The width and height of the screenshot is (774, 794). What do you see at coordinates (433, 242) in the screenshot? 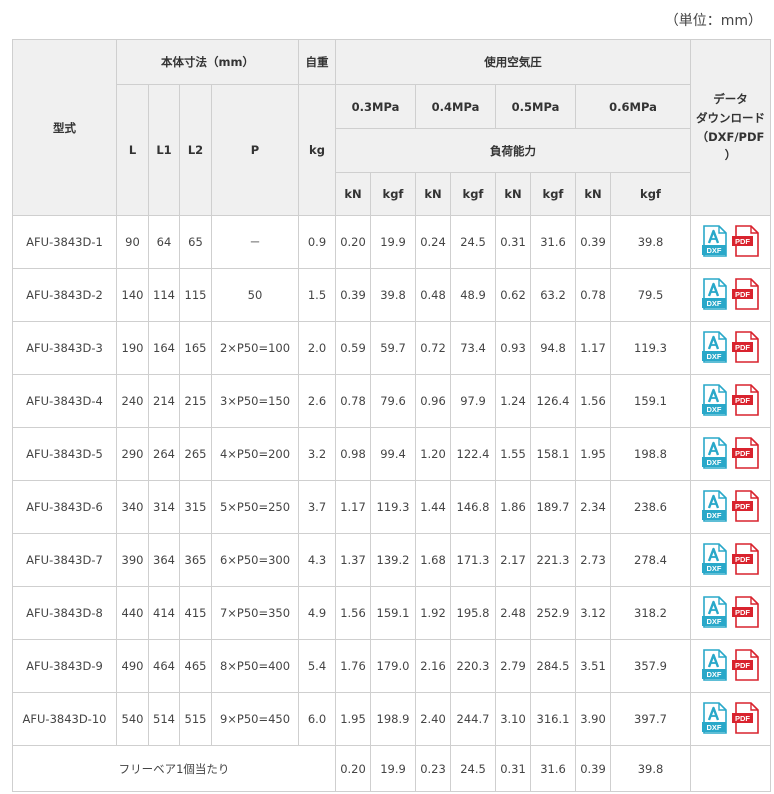
I see `load-kn-cell: 0.24` at bounding box center [433, 242].